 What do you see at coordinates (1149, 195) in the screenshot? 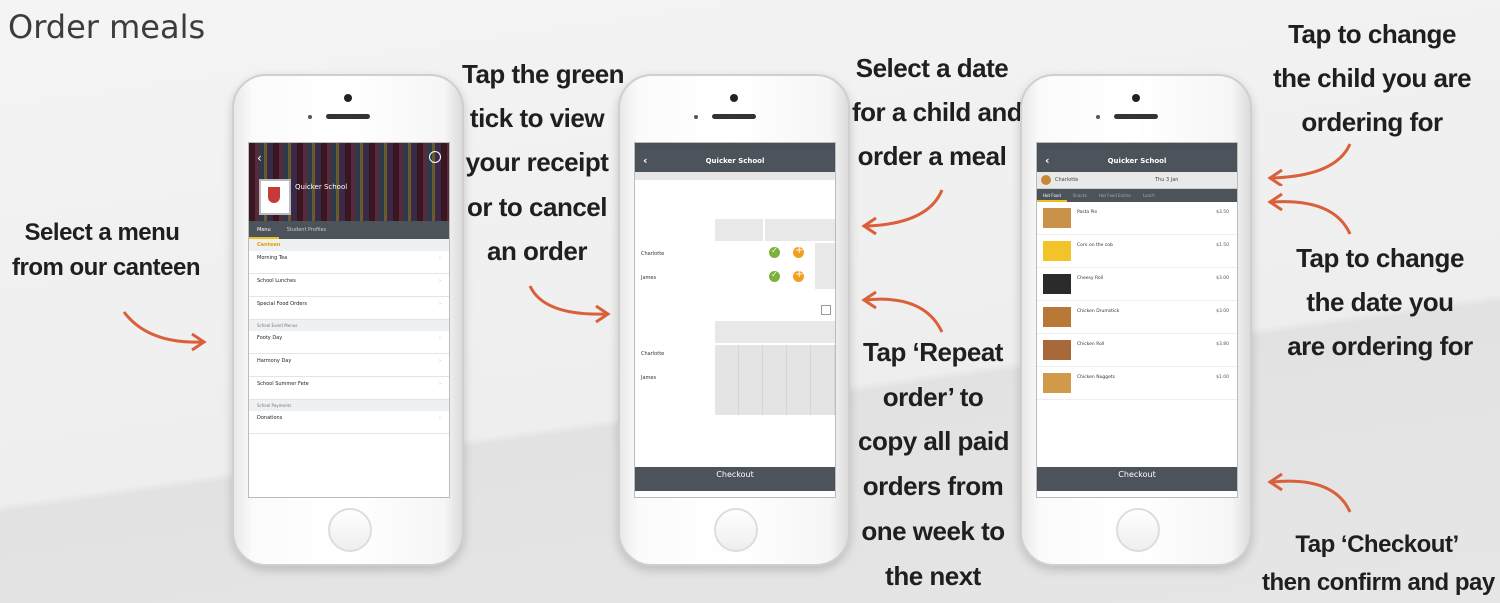
I see `tab-lunch: Lunch` at bounding box center [1149, 195].